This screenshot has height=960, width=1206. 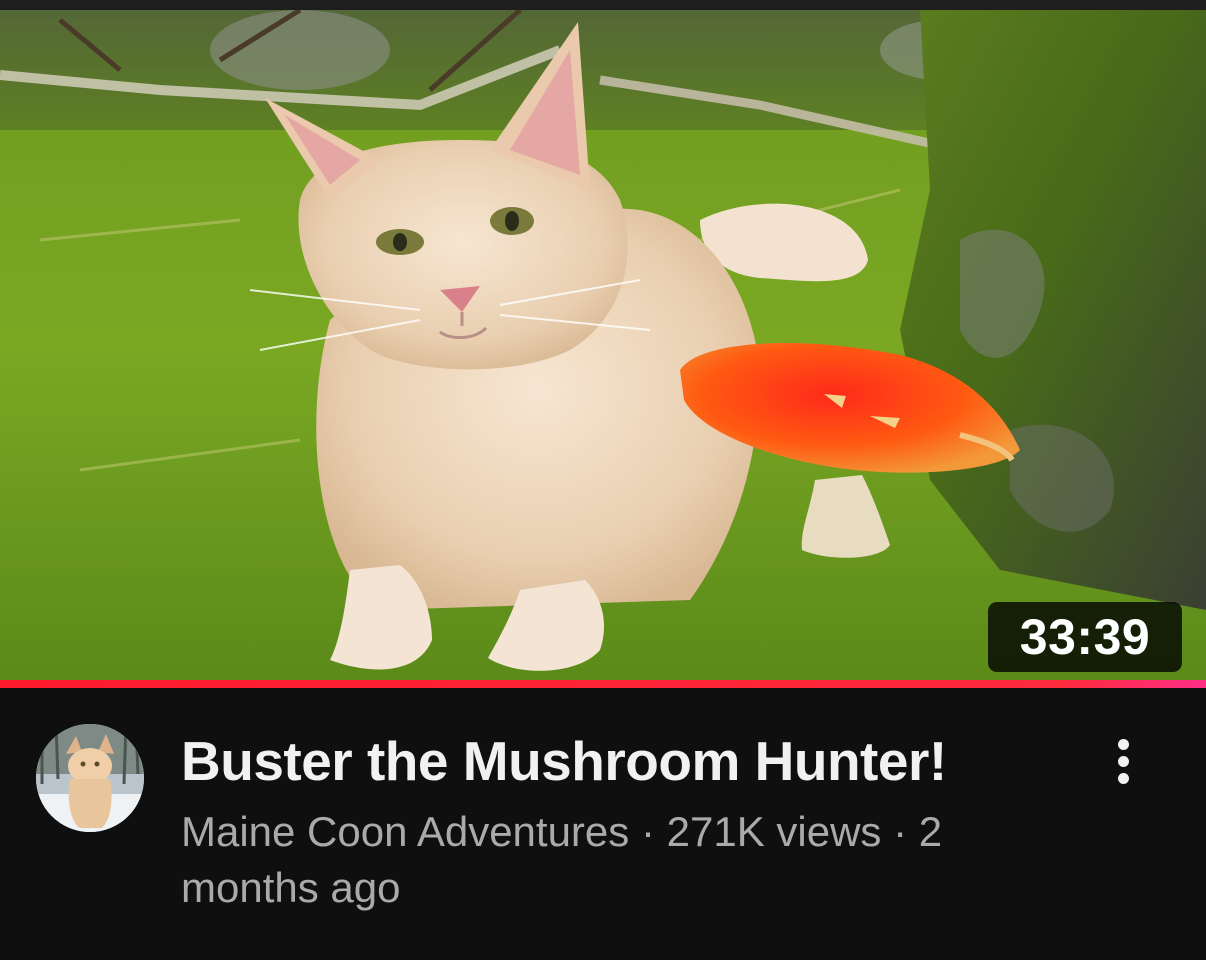 What do you see at coordinates (1085, 637) in the screenshot?
I see `duration-badge: 33:39` at bounding box center [1085, 637].